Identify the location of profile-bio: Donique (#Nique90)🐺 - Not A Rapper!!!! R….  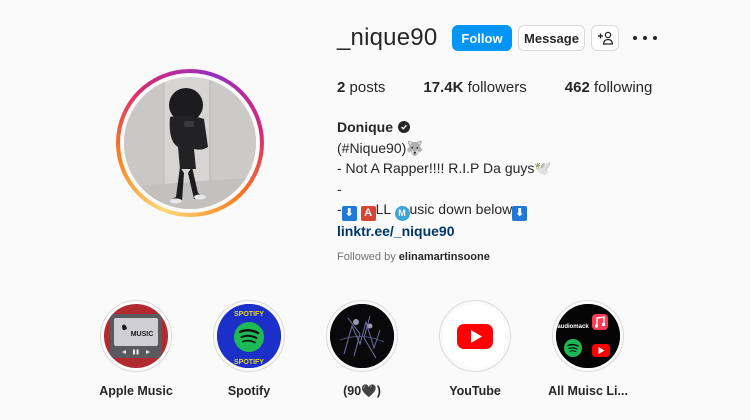
(444, 192).